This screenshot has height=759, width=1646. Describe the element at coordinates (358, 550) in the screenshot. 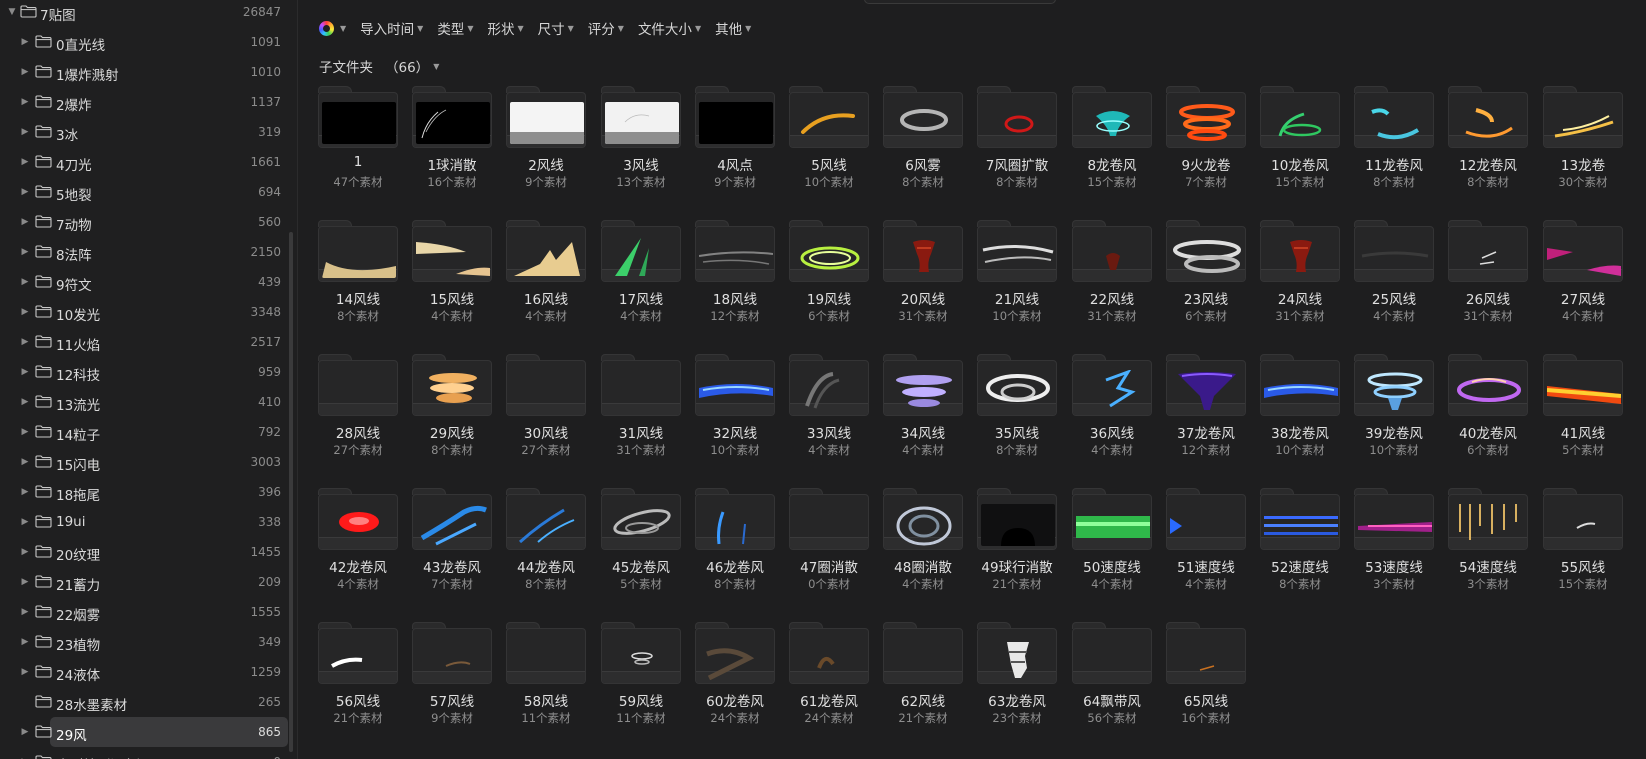

I see `folder-card: 42龙卷风 4个素材` at that location.